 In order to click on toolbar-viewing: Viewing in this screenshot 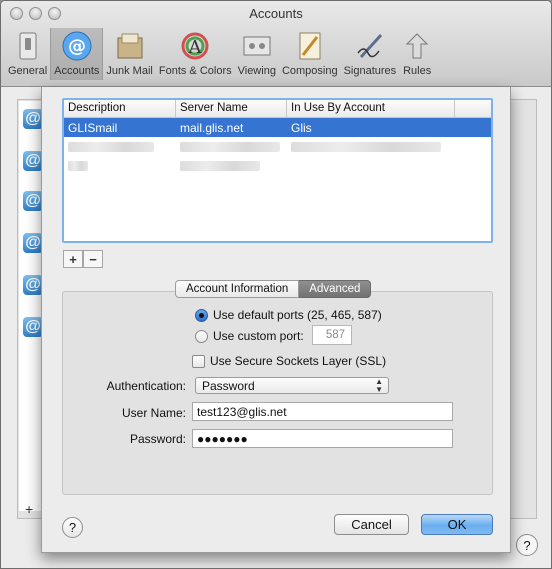, I will do `click(257, 54)`.